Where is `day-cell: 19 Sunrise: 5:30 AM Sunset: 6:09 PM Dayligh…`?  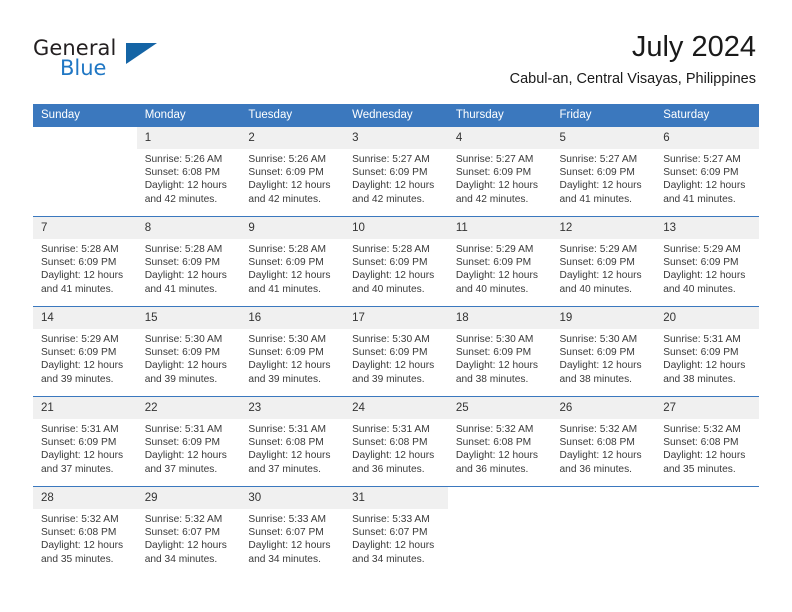
day-cell: 19 Sunrise: 5:30 AM Sunset: 6:09 PM Dayligh… is located at coordinates (603, 351).